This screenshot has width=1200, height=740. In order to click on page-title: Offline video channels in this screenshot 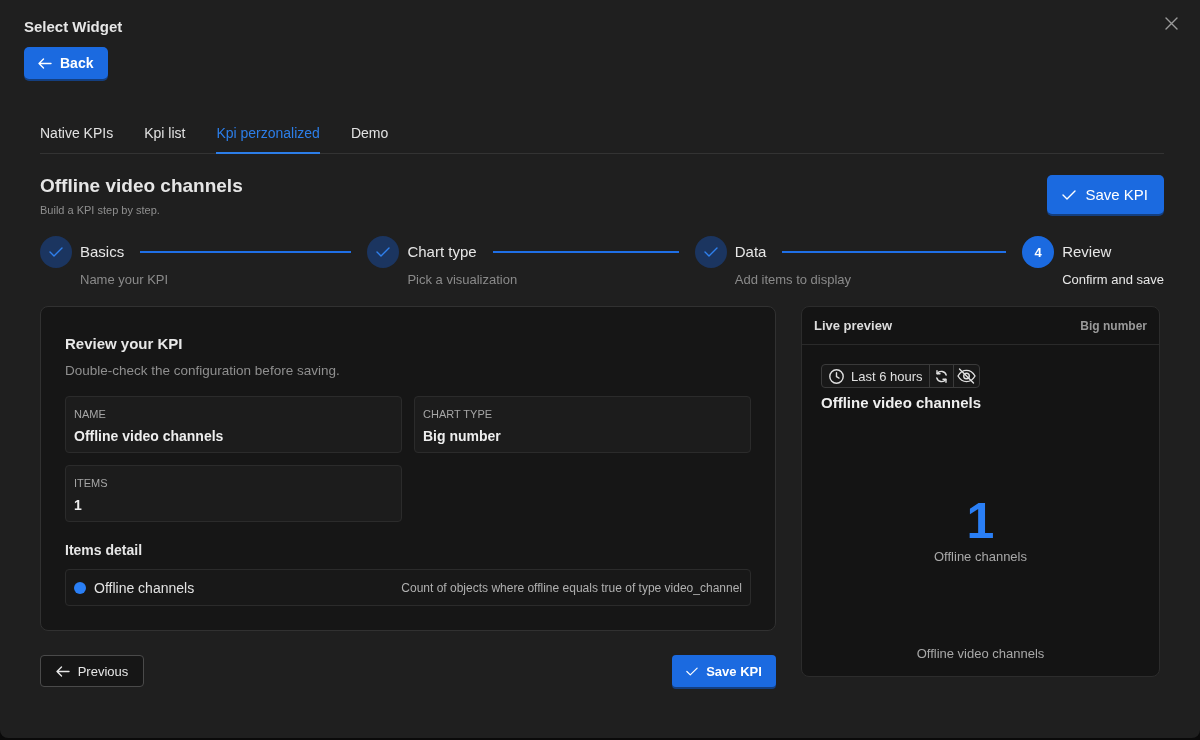, I will do `click(141, 186)`.